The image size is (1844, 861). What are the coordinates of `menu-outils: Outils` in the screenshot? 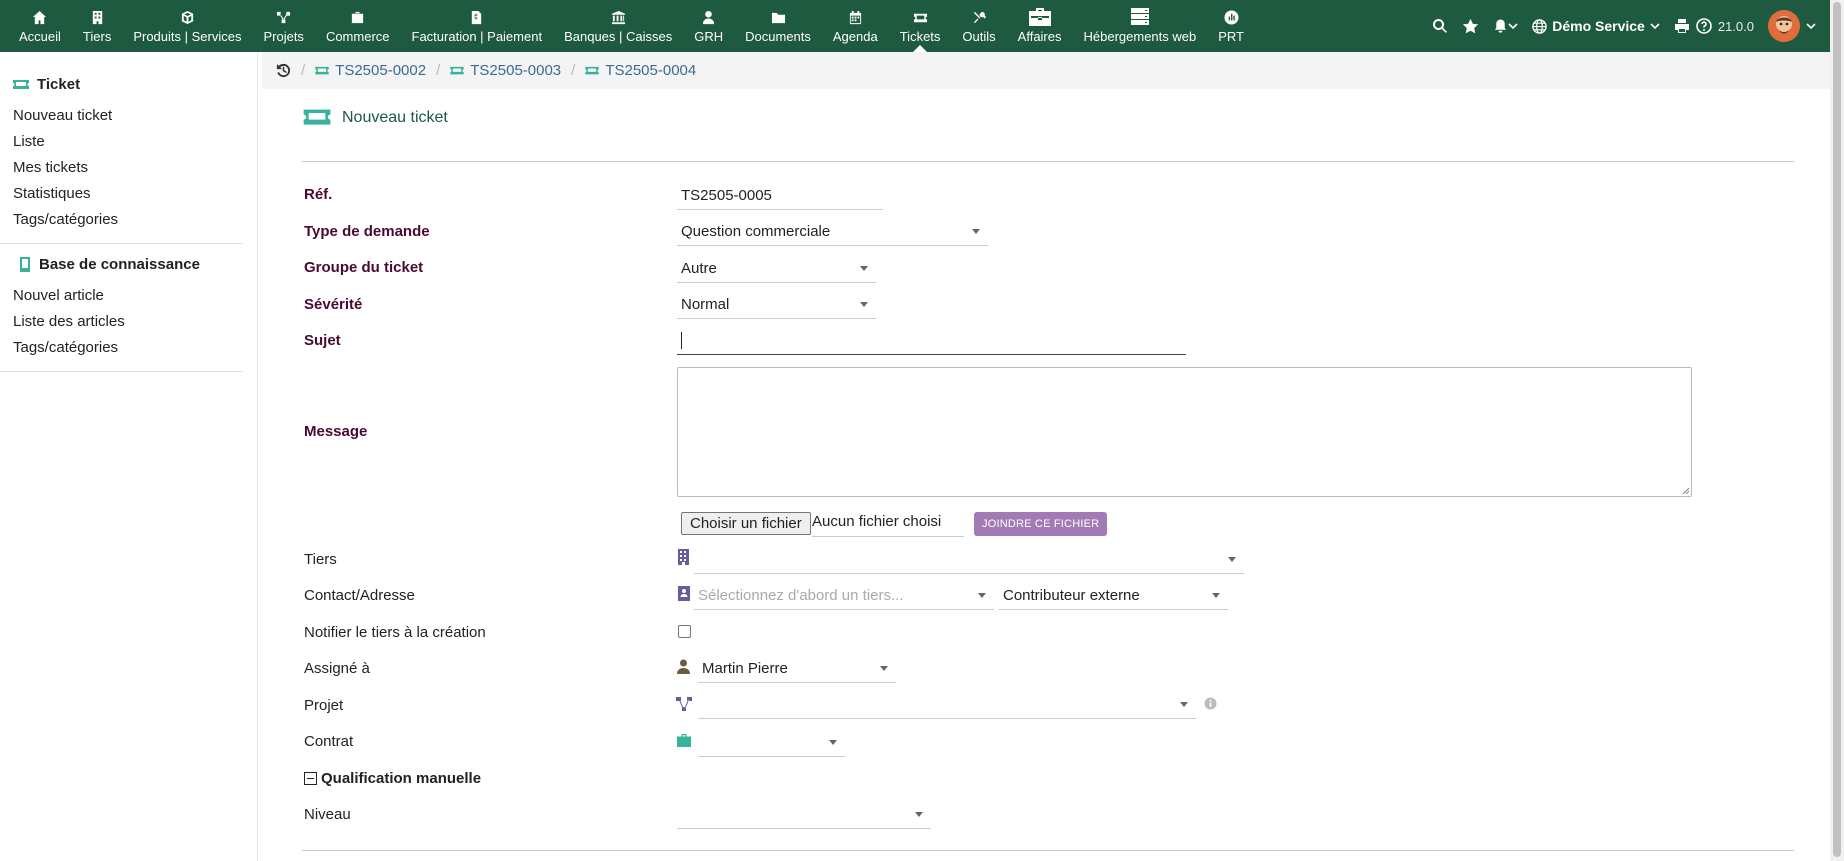 It's located at (978, 26).